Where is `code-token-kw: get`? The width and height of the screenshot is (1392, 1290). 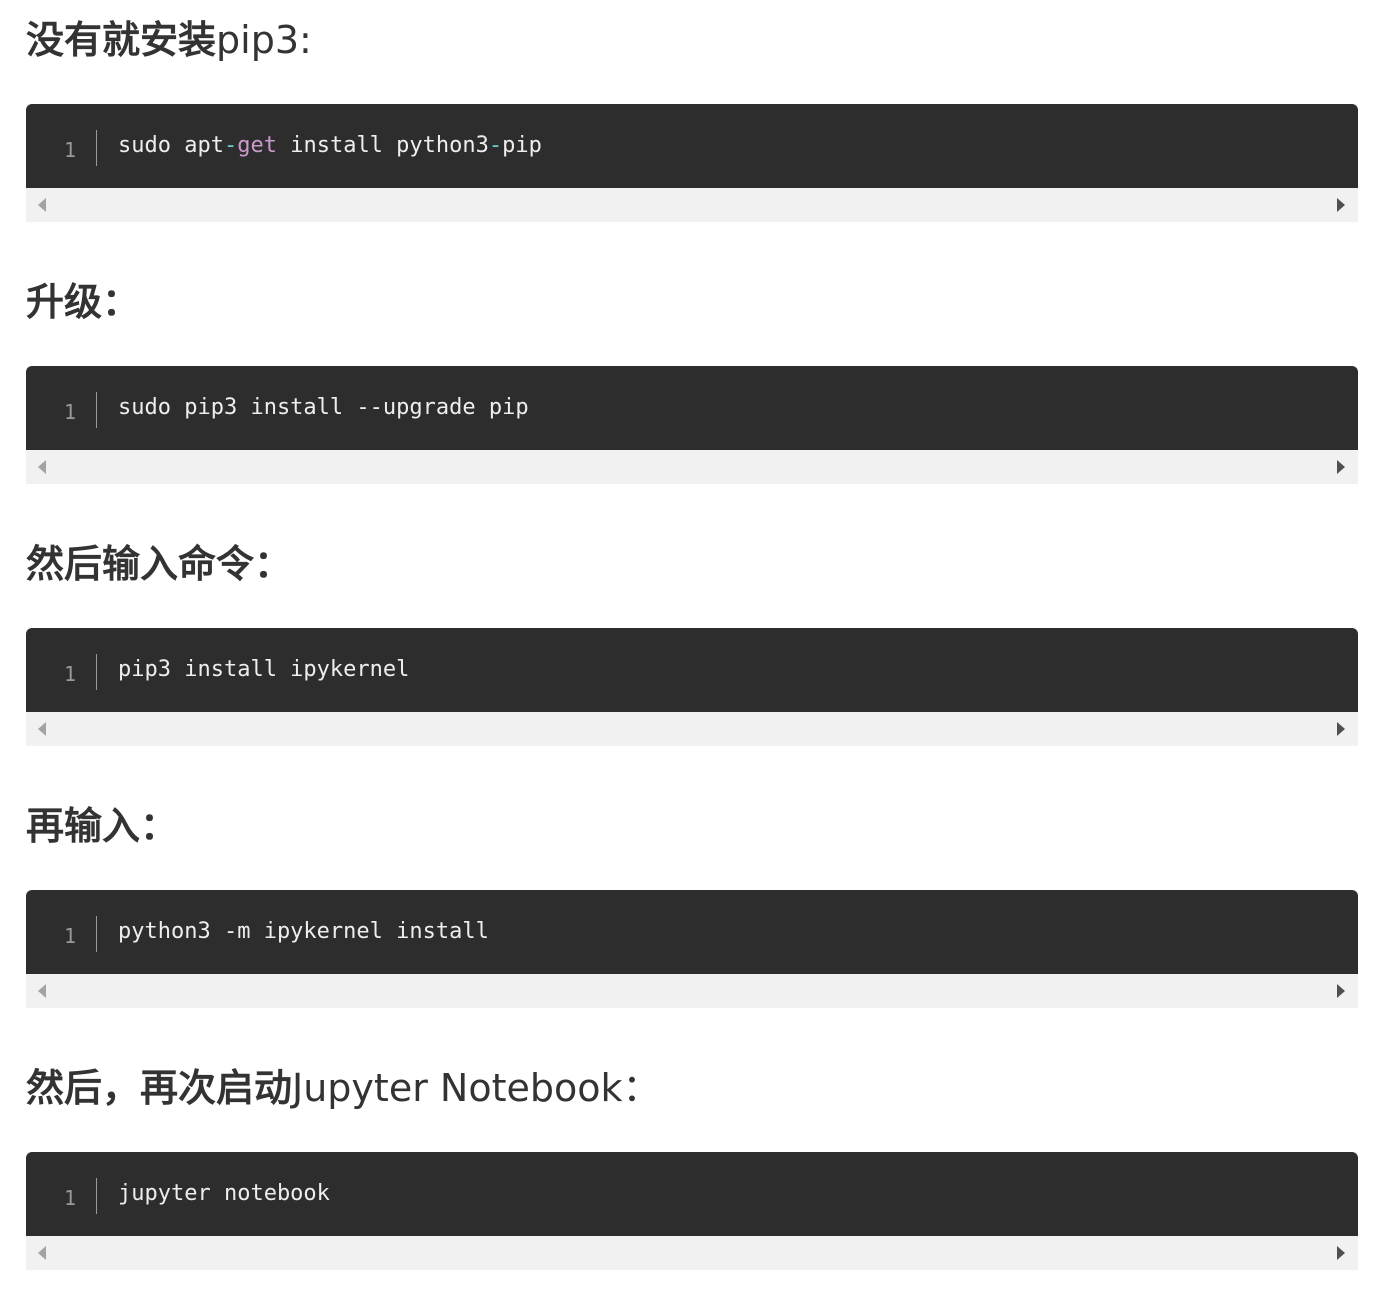 code-token-kw: get is located at coordinates (257, 145).